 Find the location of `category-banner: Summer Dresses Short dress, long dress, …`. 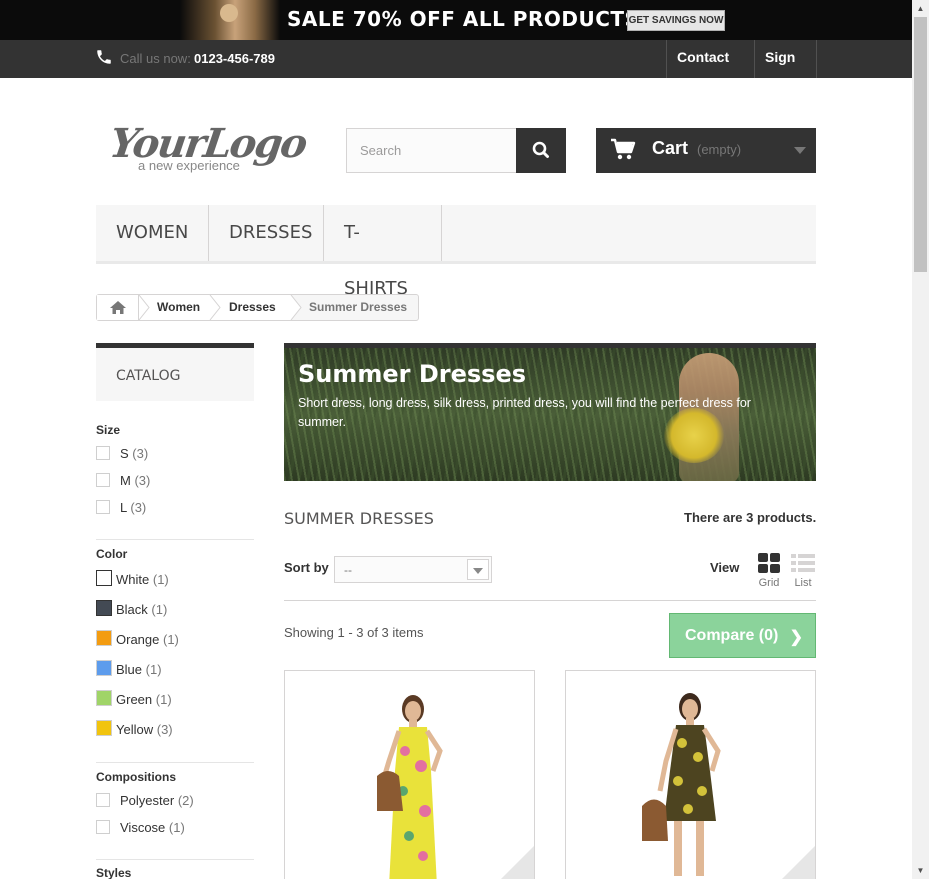

category-banner: Summer Dresses Short dress, long dress, … is located at coordinates (550, 412).